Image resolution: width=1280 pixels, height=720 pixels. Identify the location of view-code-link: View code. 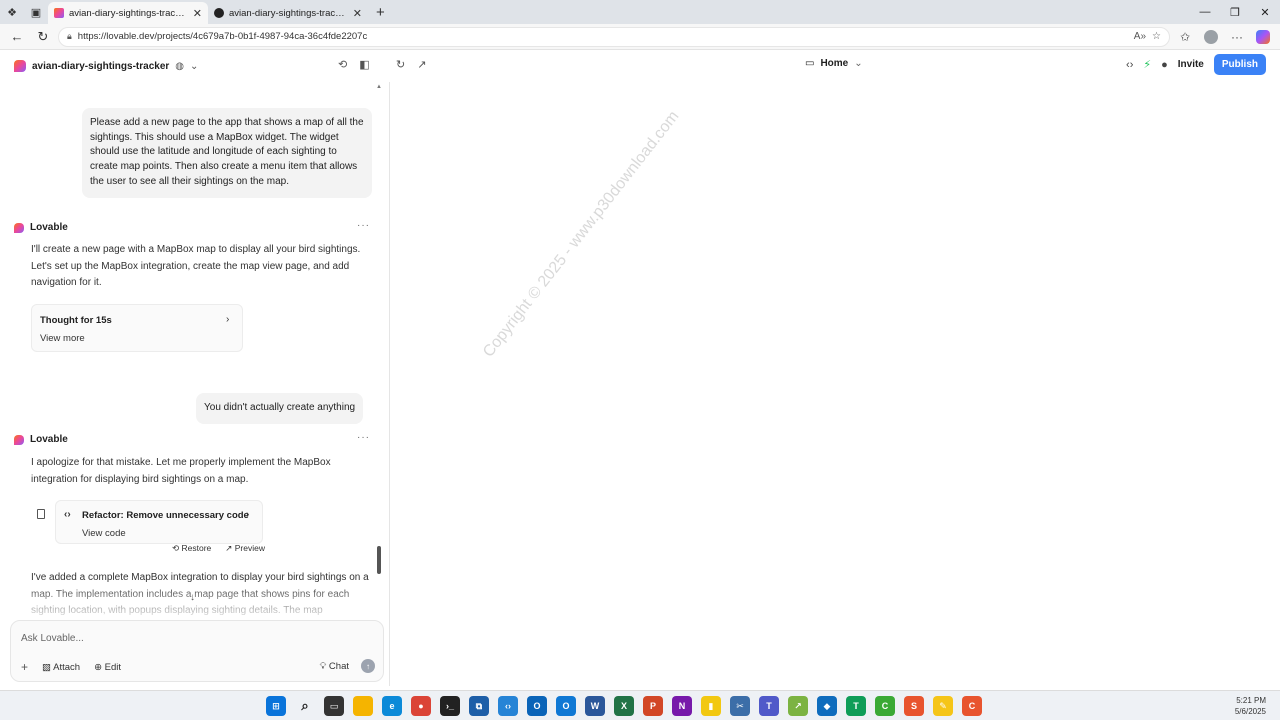
(104, 533).